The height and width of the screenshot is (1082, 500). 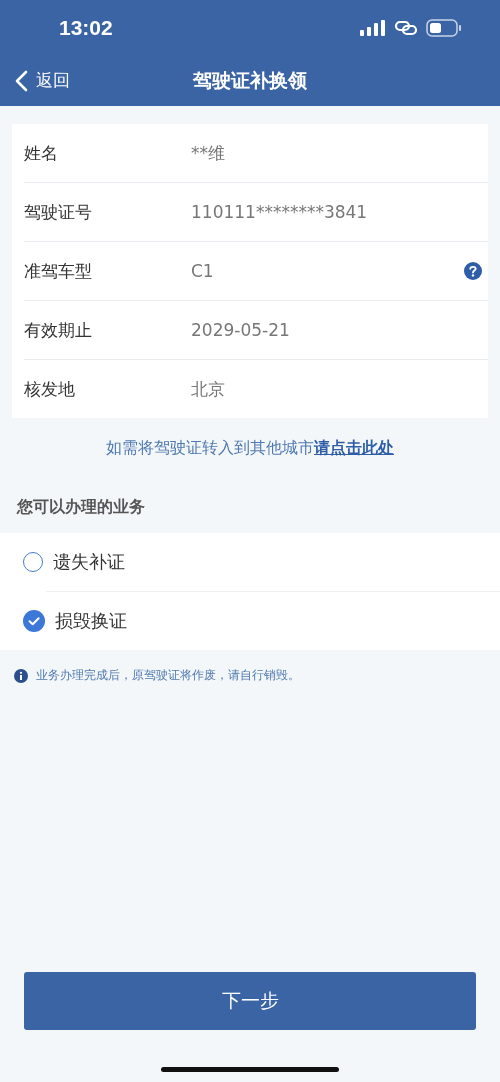 What do you see at coordinates (250, 448) in the screenshot?
I see `transfer-note: 如需将驾驶证转入到其他城市请点击此处` at bounding box center [250, 448].